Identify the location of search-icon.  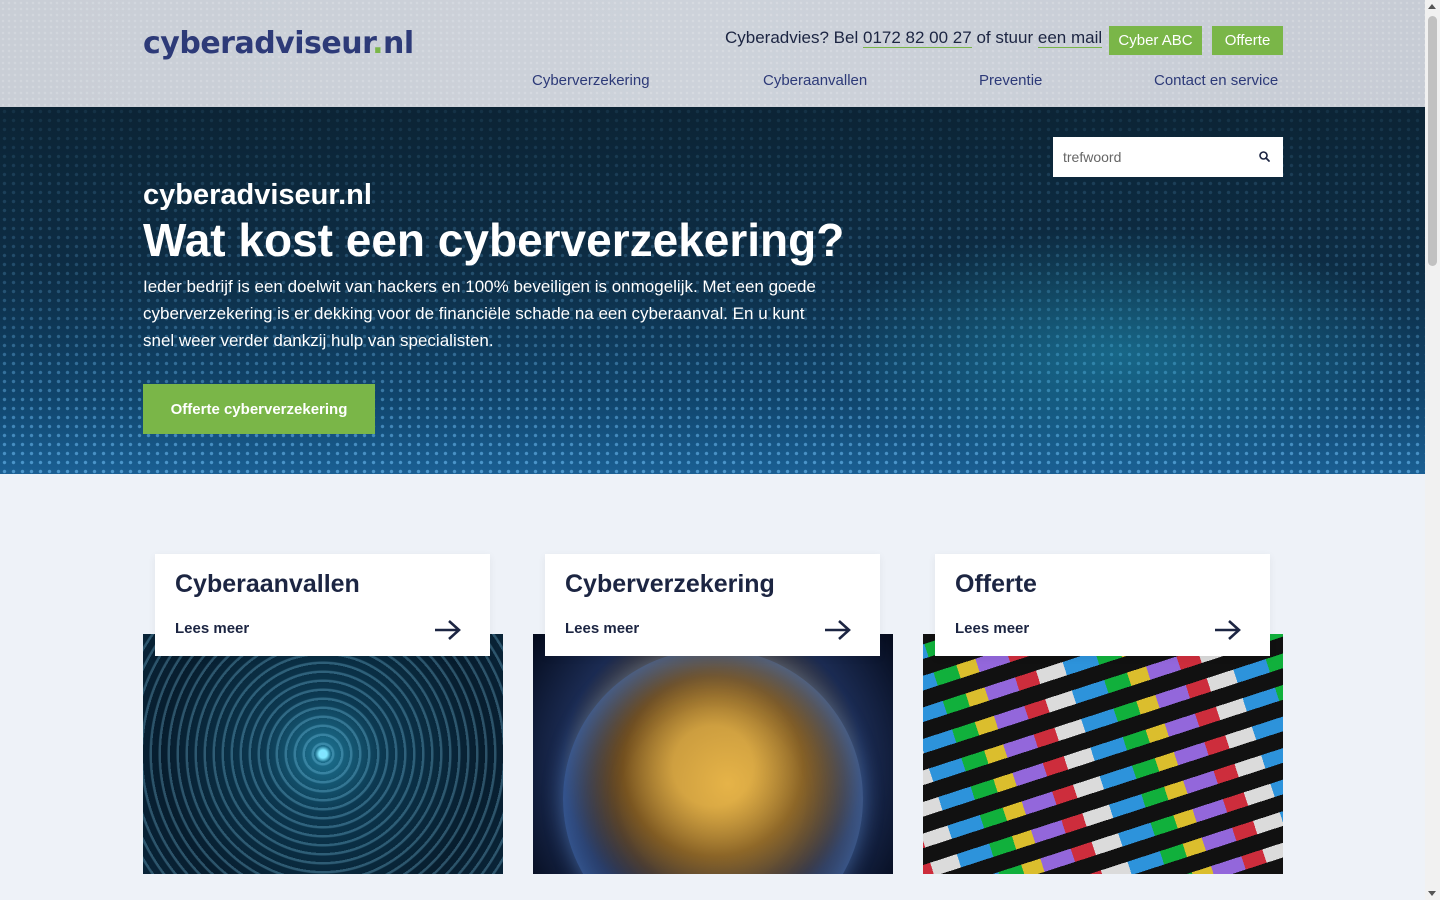
(1265, 157).